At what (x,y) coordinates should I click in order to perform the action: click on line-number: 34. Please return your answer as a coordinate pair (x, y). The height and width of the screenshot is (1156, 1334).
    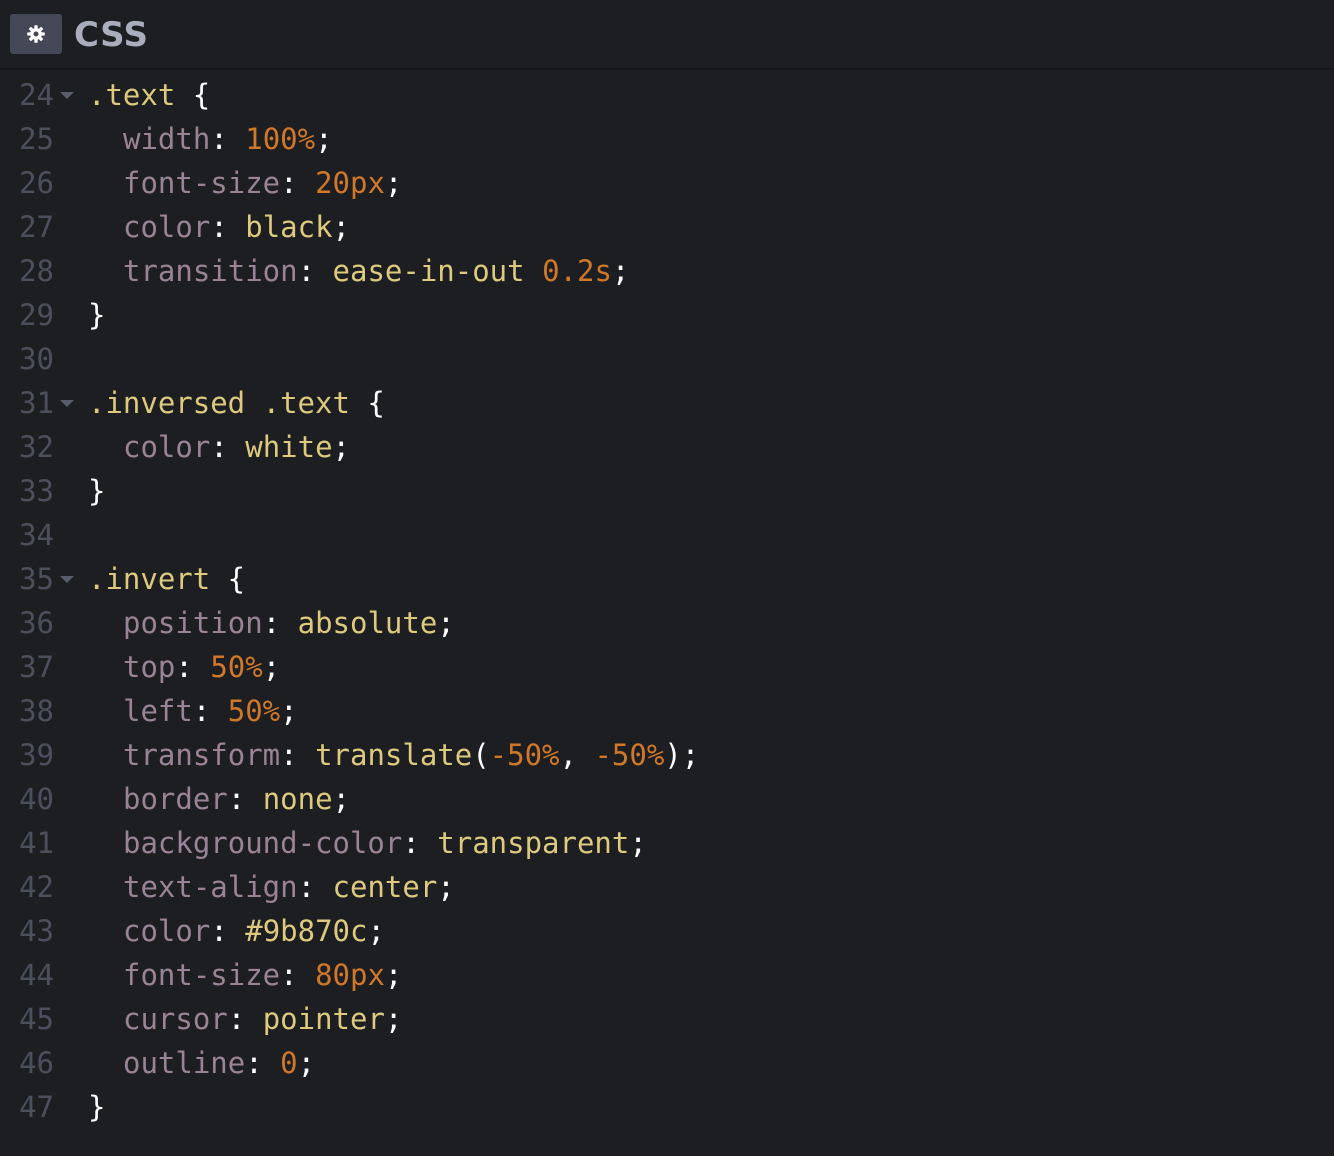
    Looking at the image, I should click on (36, 535).